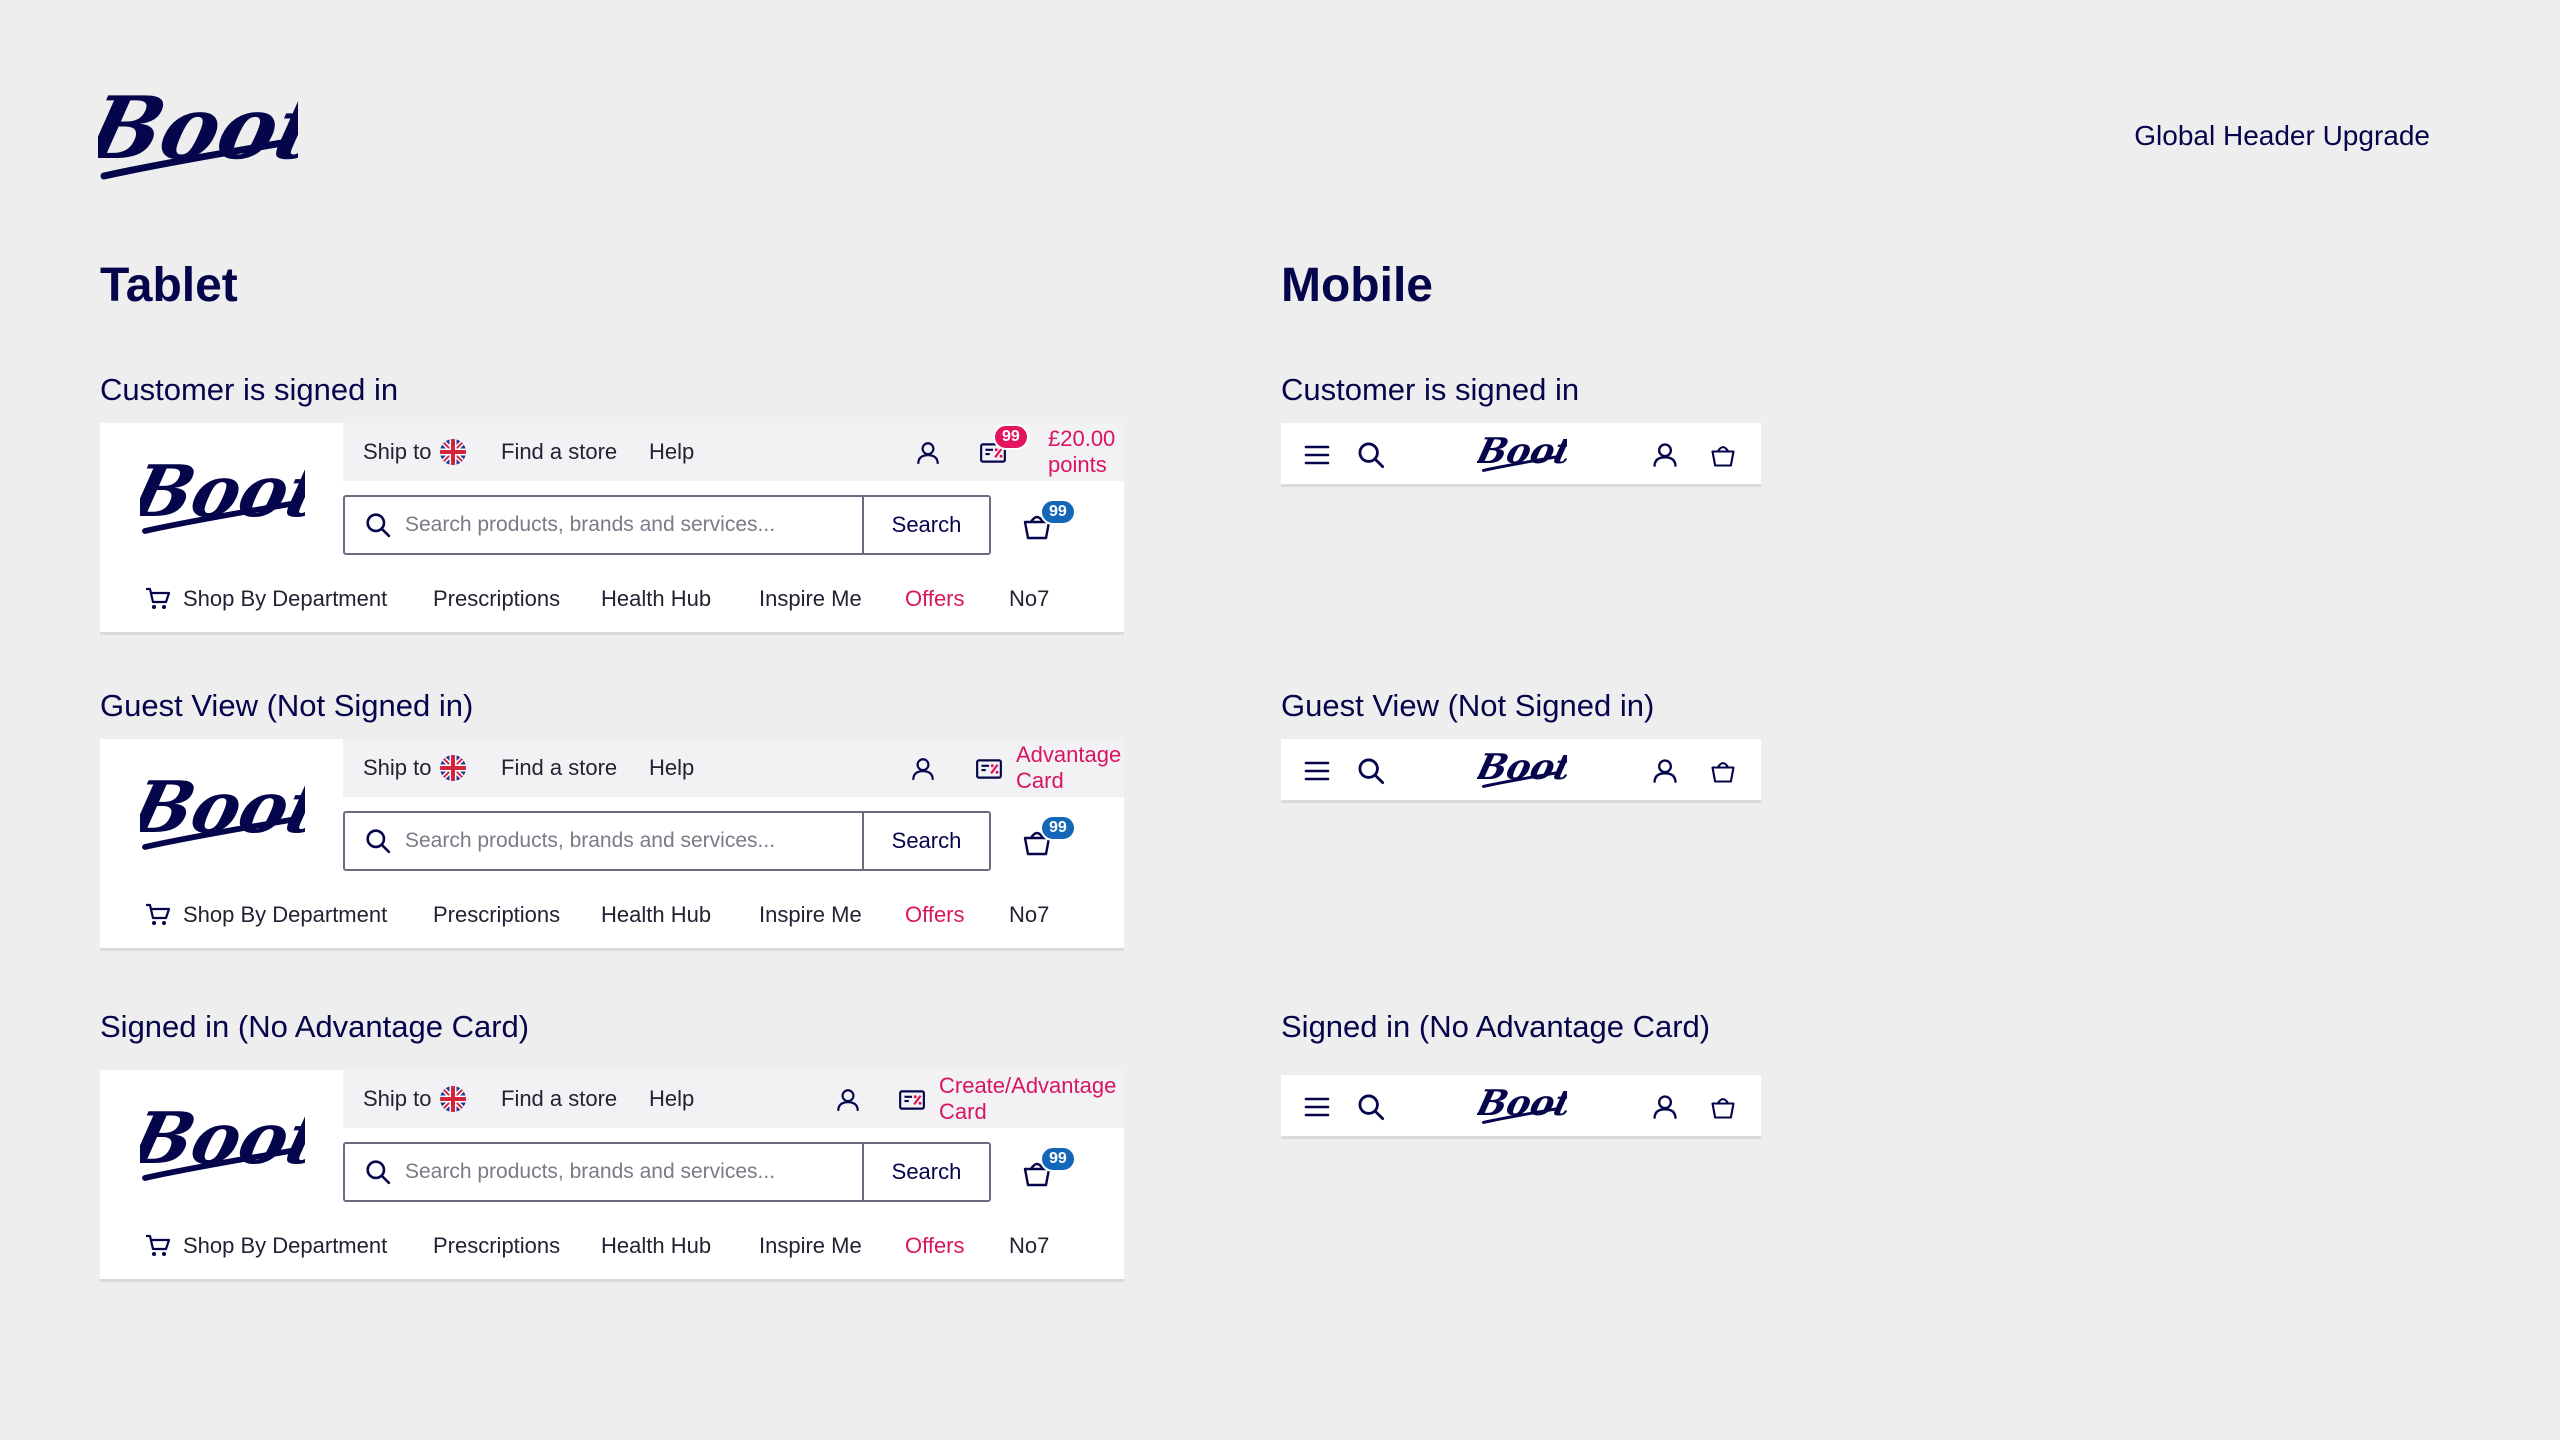  What do you see at coordinates (1031, 1099) in the screenshot?
I see `create-advantage-card-link: Create/Advantage Card` at bounding box center [1031, 1099].